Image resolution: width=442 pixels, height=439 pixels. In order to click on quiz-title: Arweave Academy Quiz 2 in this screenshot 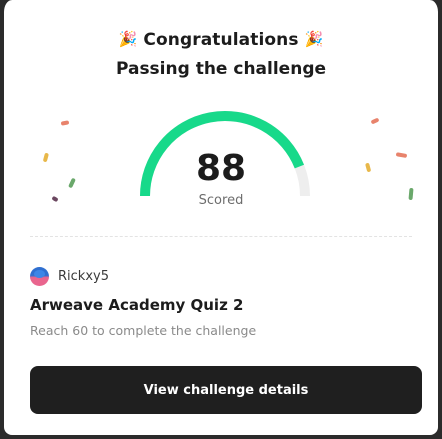, I will do `click(137, 305)`.